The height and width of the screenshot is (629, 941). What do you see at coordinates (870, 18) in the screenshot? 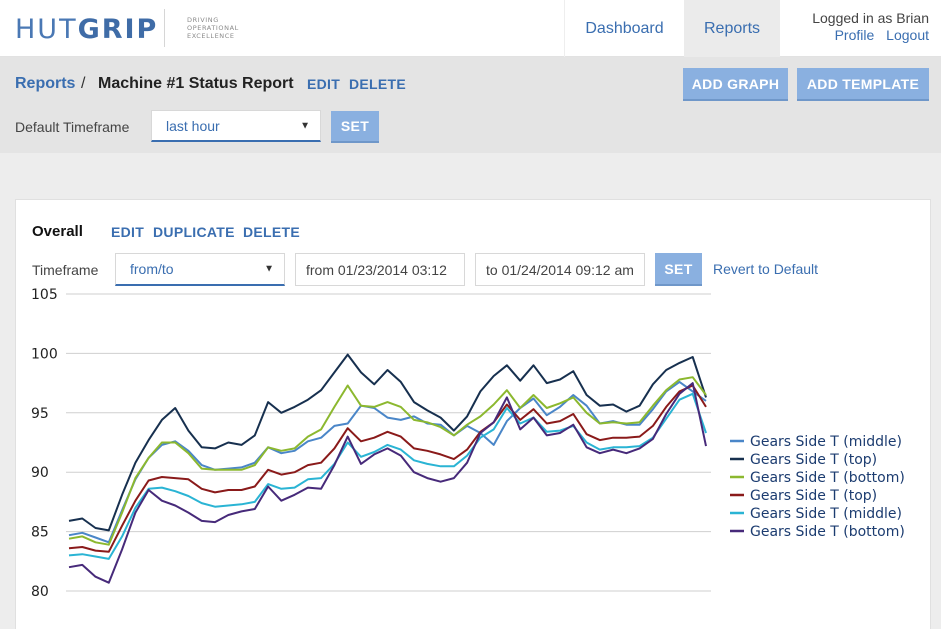
I see `logged-in-user: Logged in as Brian` at bounding box center [870, 18].